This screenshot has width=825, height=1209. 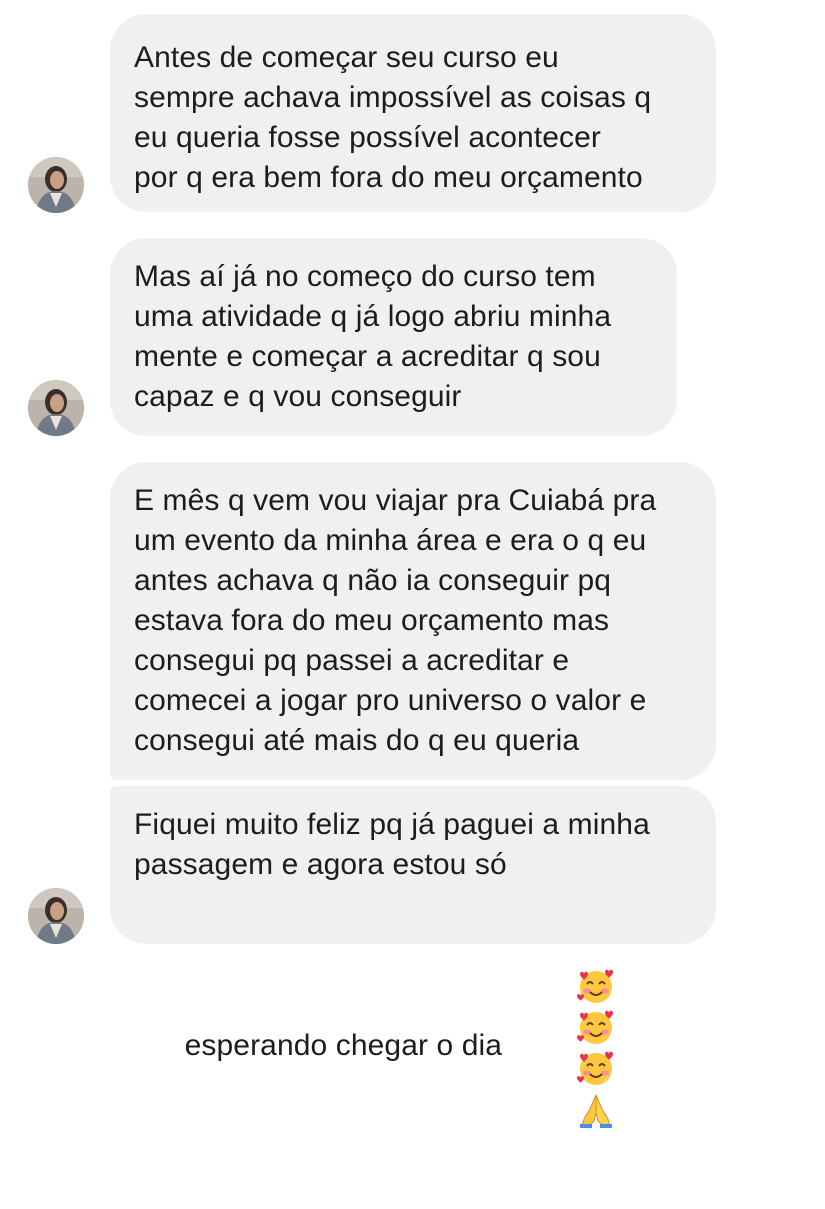 I want to click on message-line: passagem e agora estou só, so click(x=320, y=864).